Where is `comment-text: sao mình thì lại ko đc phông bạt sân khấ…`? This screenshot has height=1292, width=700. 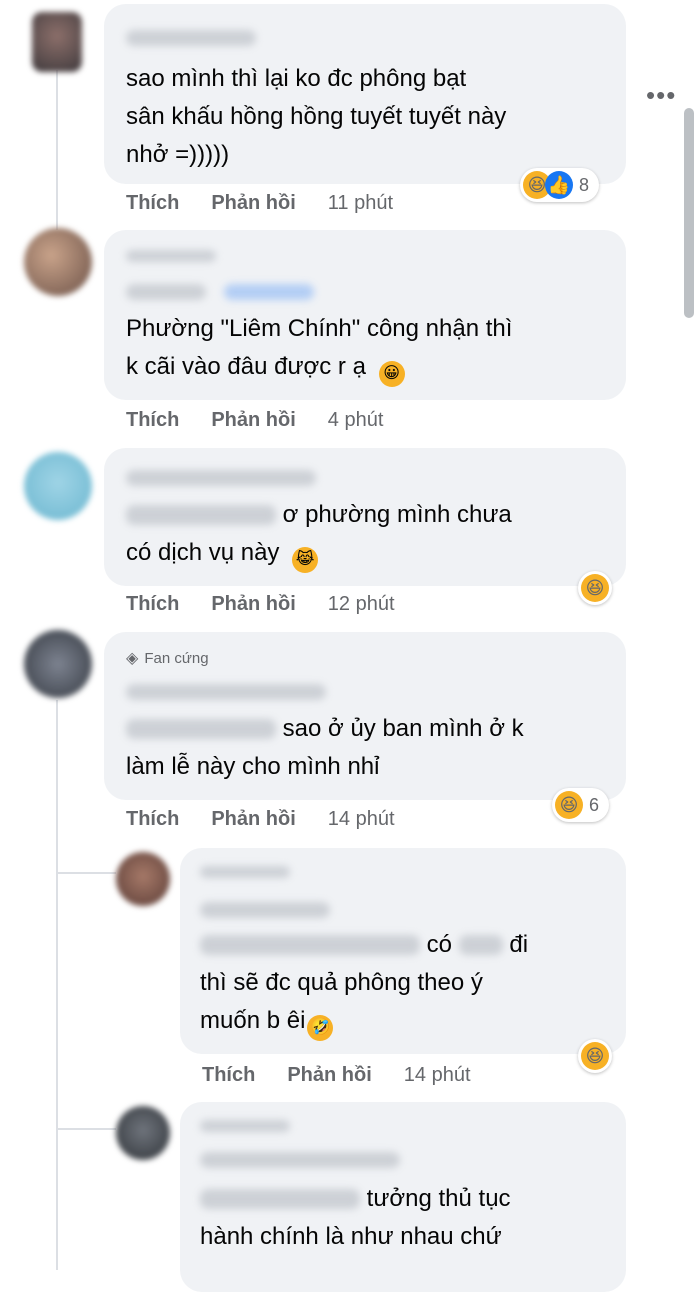 comment-text: sao mình thì lại ko đc phông bạt sân khấ… is located at coordinates (316, 116).